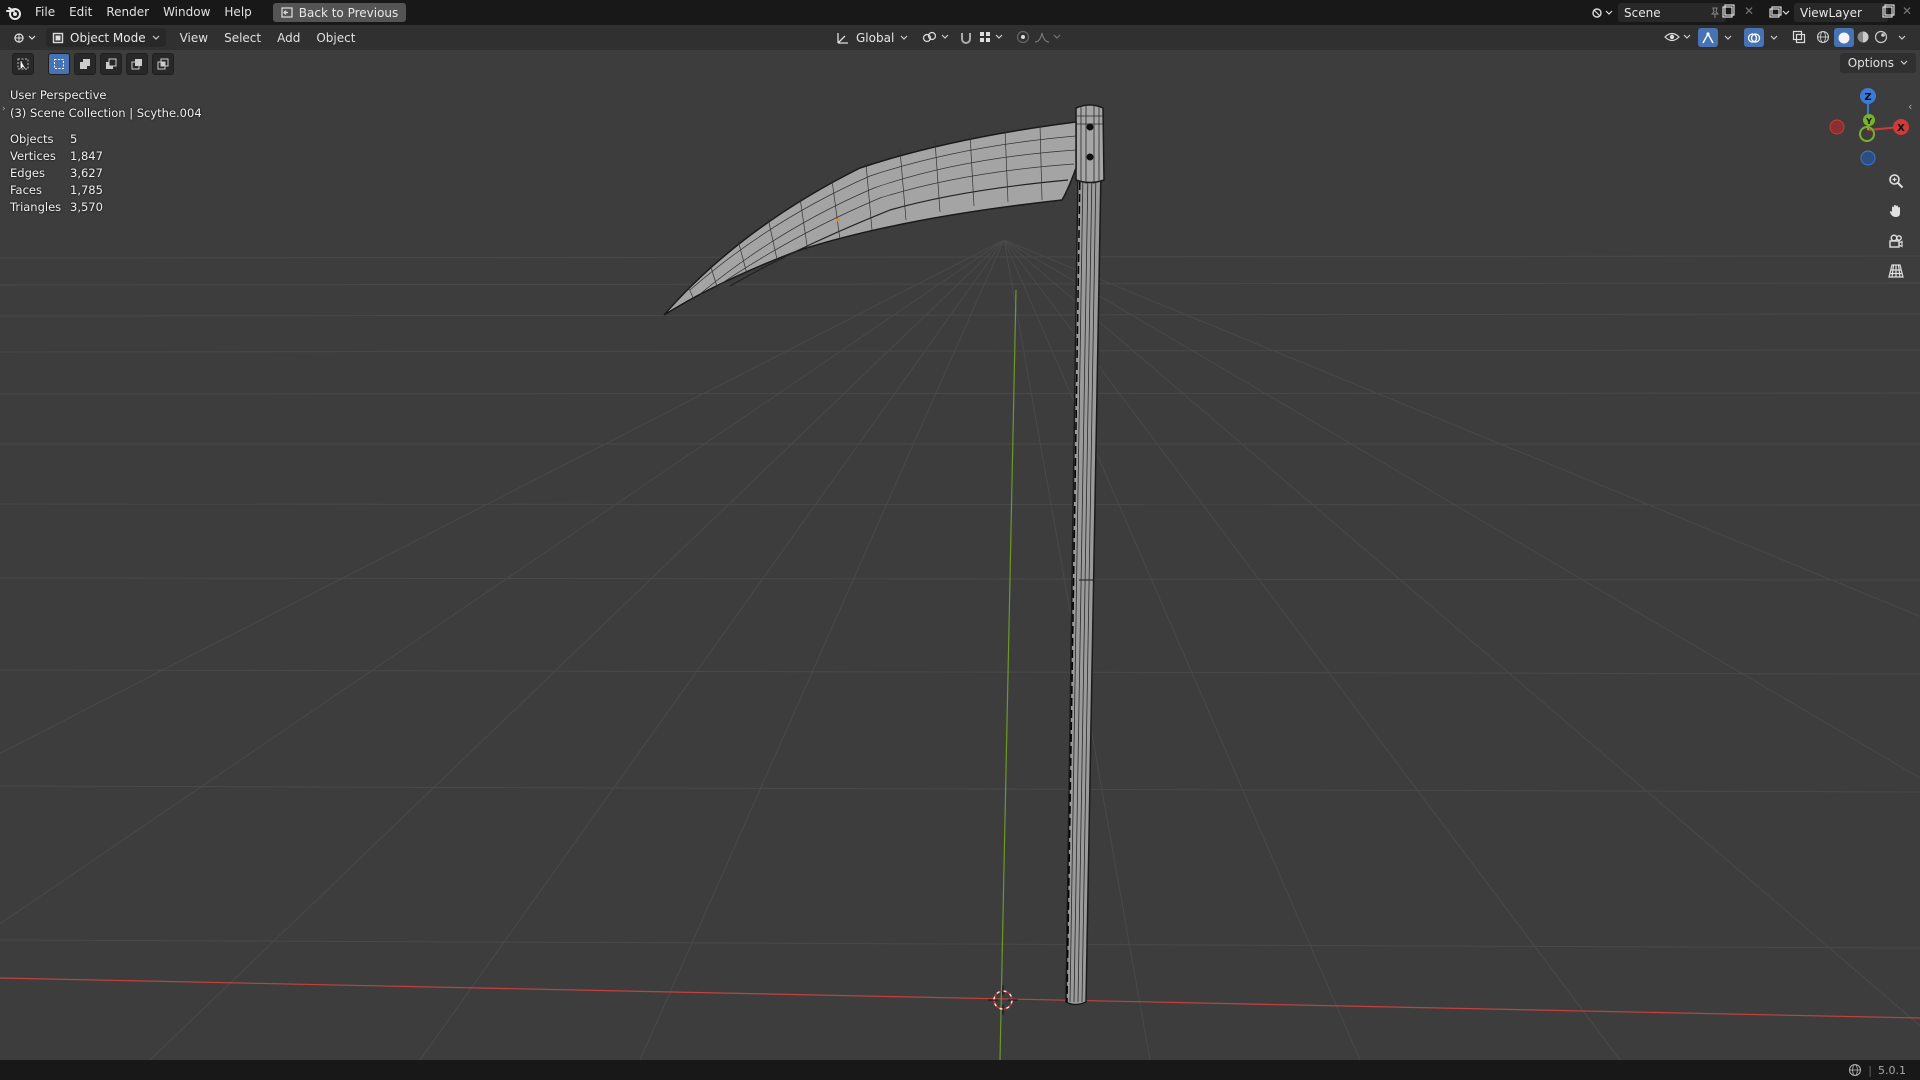  Describe the element at coordinates (1896, 181) in the screenshot. I see `zoom-icon` at that location.